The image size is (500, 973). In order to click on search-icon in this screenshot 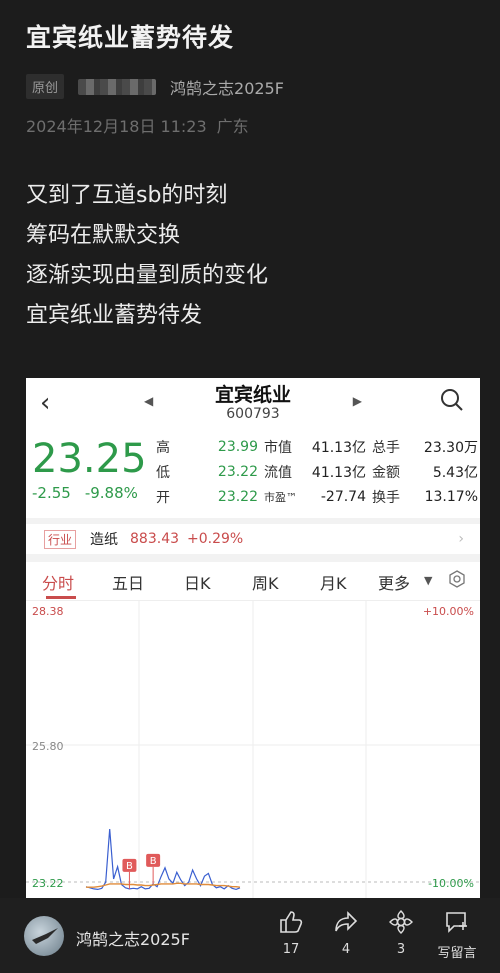, I will do `click(452, 400)`.